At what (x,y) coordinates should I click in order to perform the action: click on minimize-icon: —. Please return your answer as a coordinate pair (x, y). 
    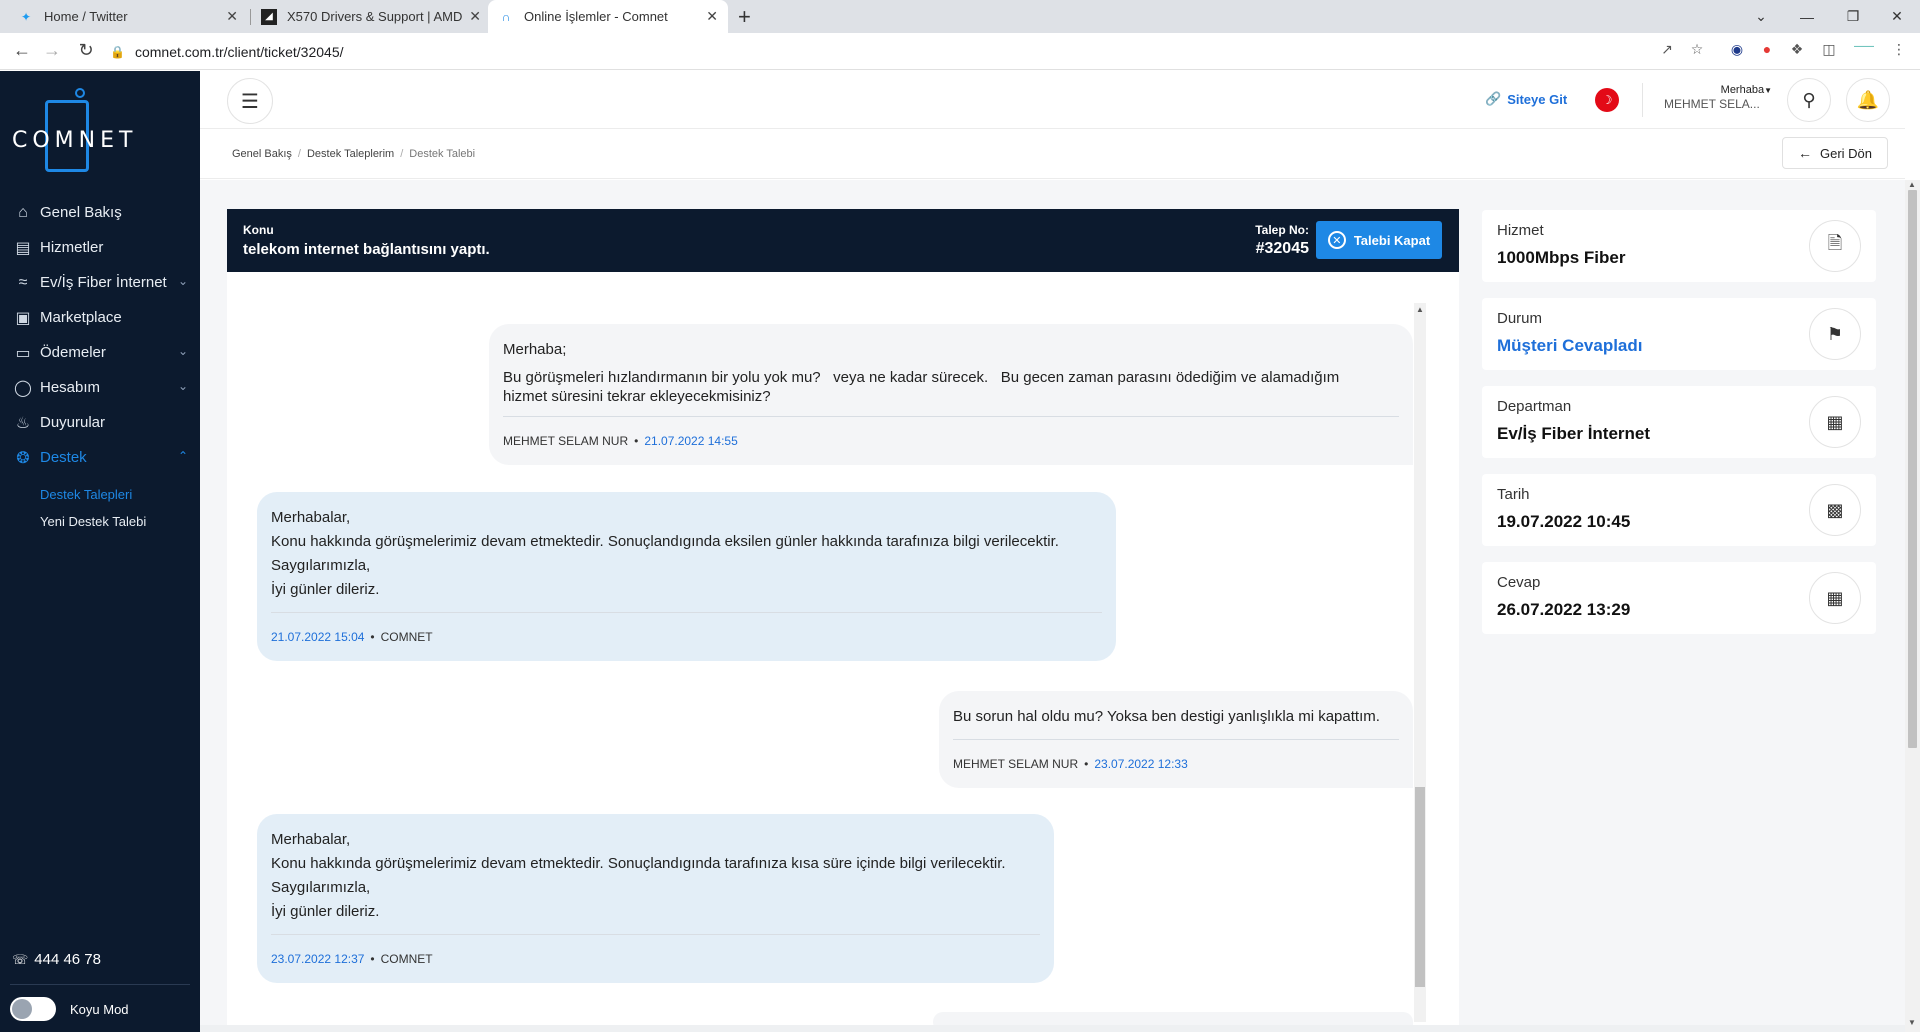
    Looking at the image, I should click on (1807, 16).